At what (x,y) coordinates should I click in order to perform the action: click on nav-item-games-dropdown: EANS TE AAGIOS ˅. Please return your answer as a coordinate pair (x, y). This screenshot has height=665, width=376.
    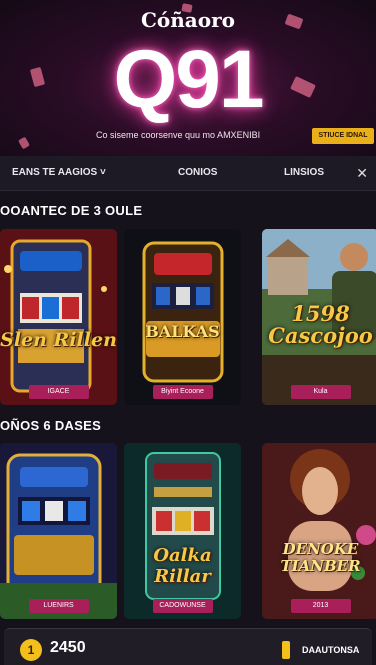
    Looking at the image, I should click on (59, 173).